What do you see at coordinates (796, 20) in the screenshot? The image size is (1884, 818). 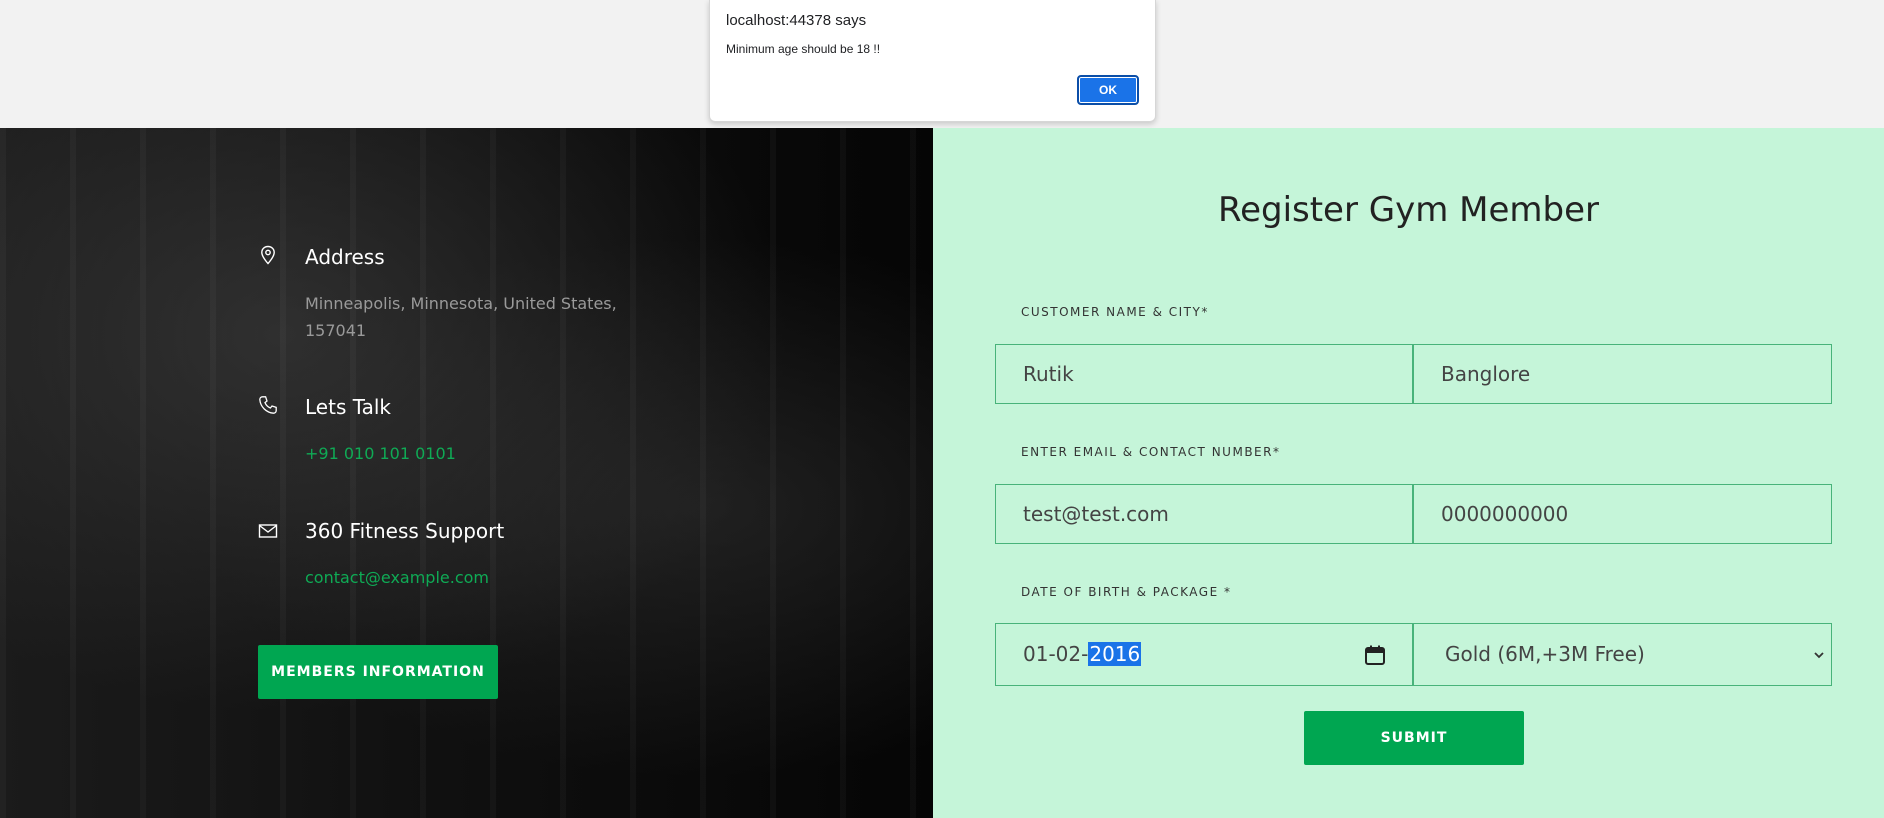 I see `alert-title: localhost:44378 says` at bounding box center [796, 20].